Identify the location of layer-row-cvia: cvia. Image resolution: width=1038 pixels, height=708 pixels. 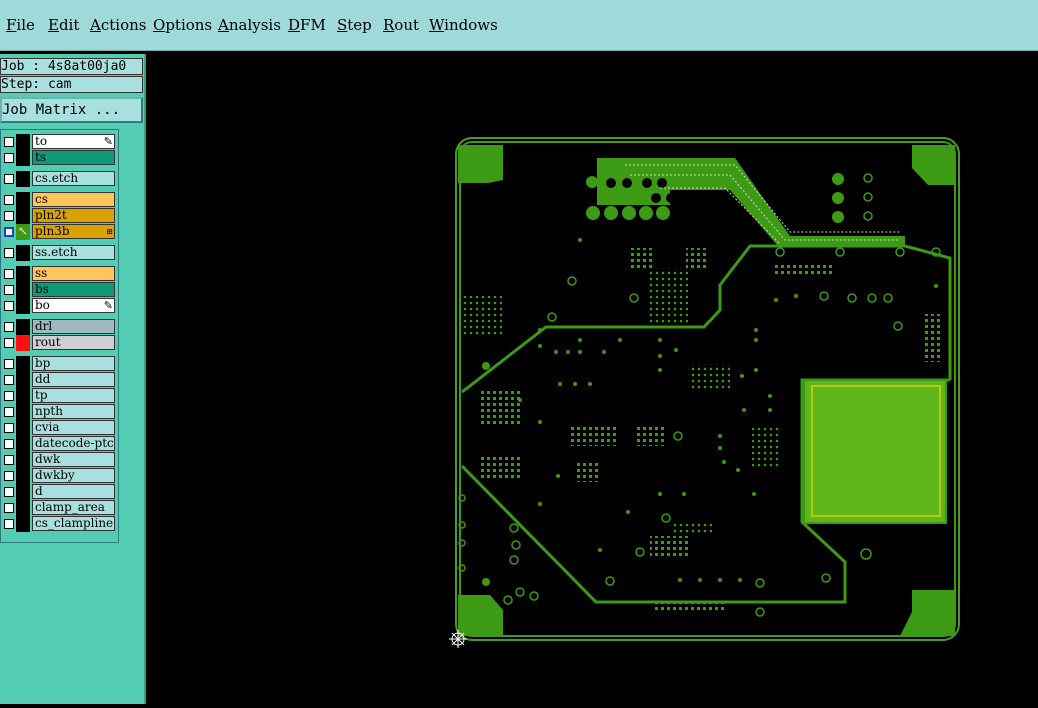
(60, 428).